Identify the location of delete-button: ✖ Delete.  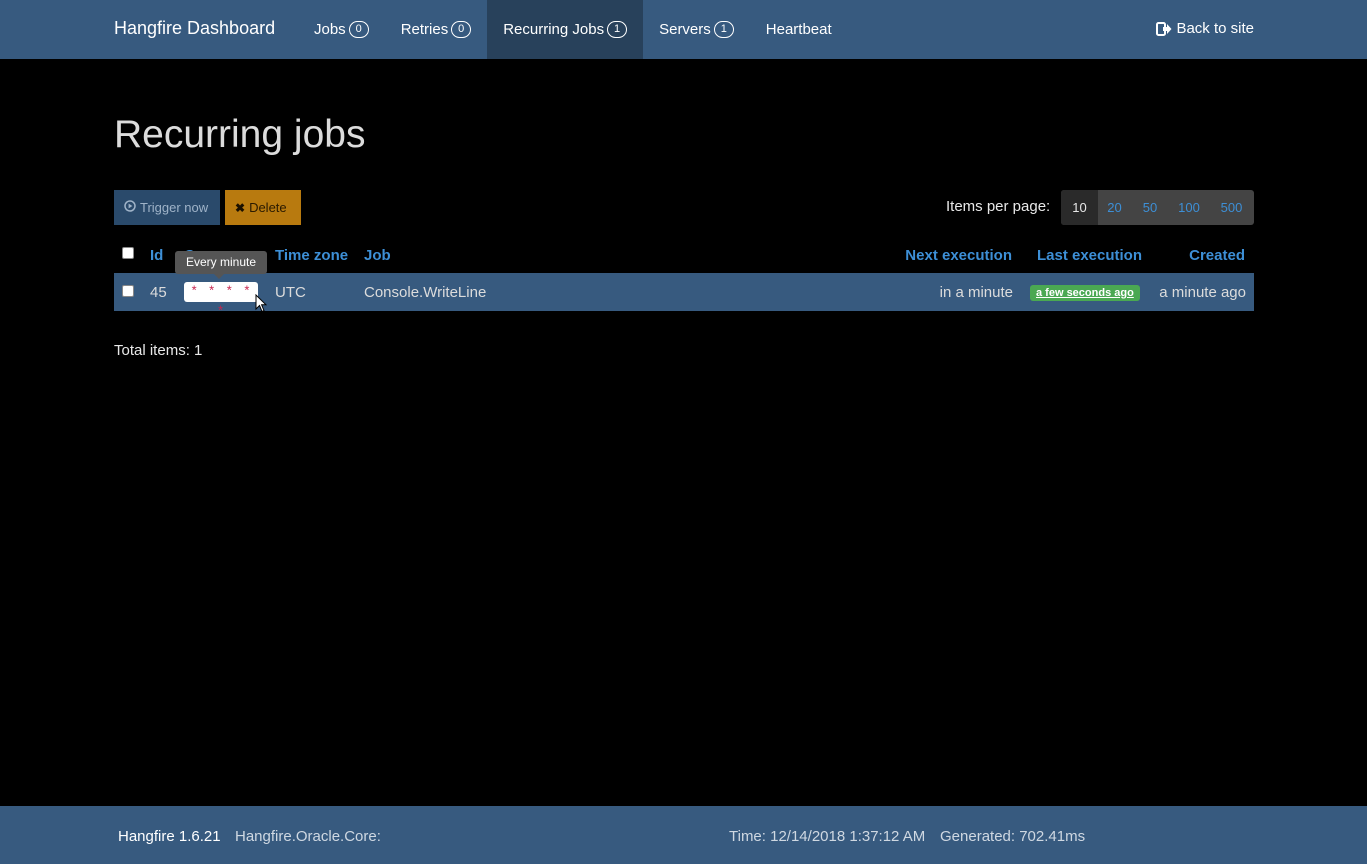
(263, 207).